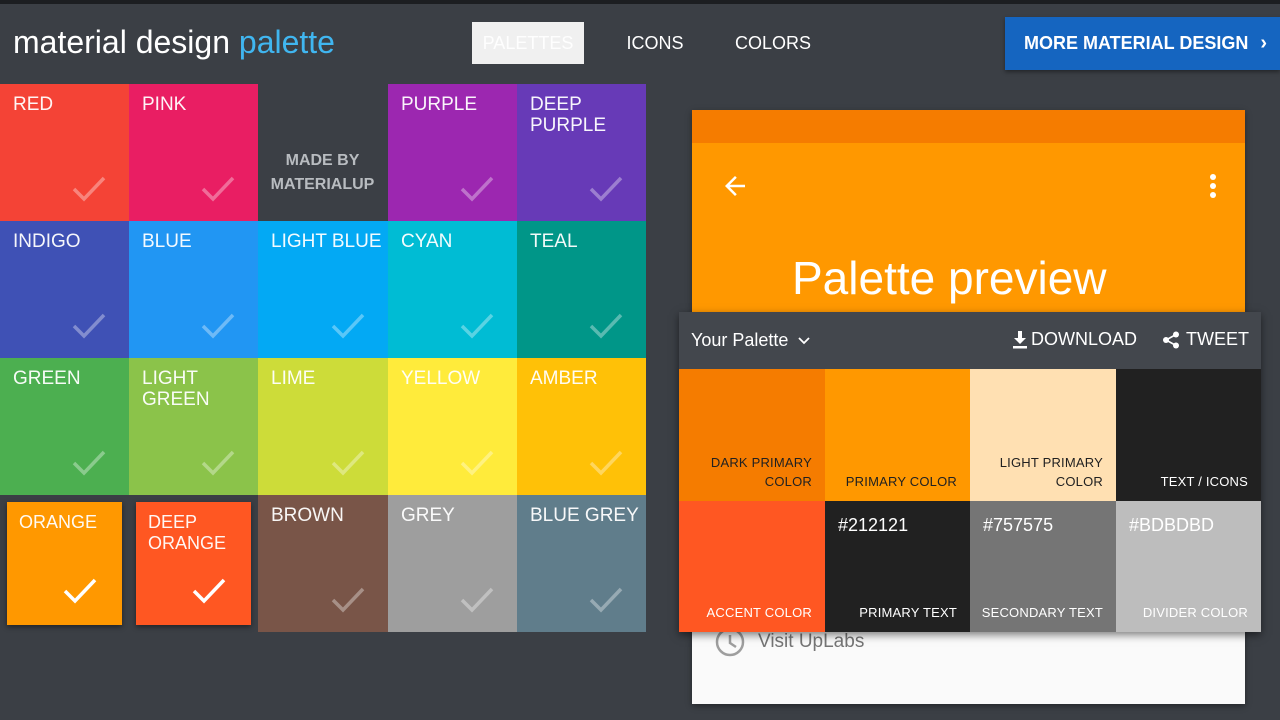  I want to click on swatch-label: LIGHT PRIMARY COLOR, so click(1051, 472).